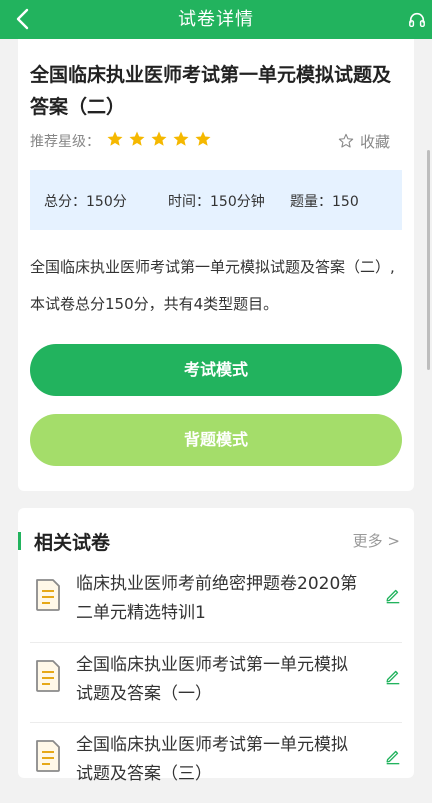 The height and width of the screenshot is (803, 432). I want to click on related-paper-item: 全国临床执业医师考试第一单元模拟试题及答案（一）, so click(216, 682).